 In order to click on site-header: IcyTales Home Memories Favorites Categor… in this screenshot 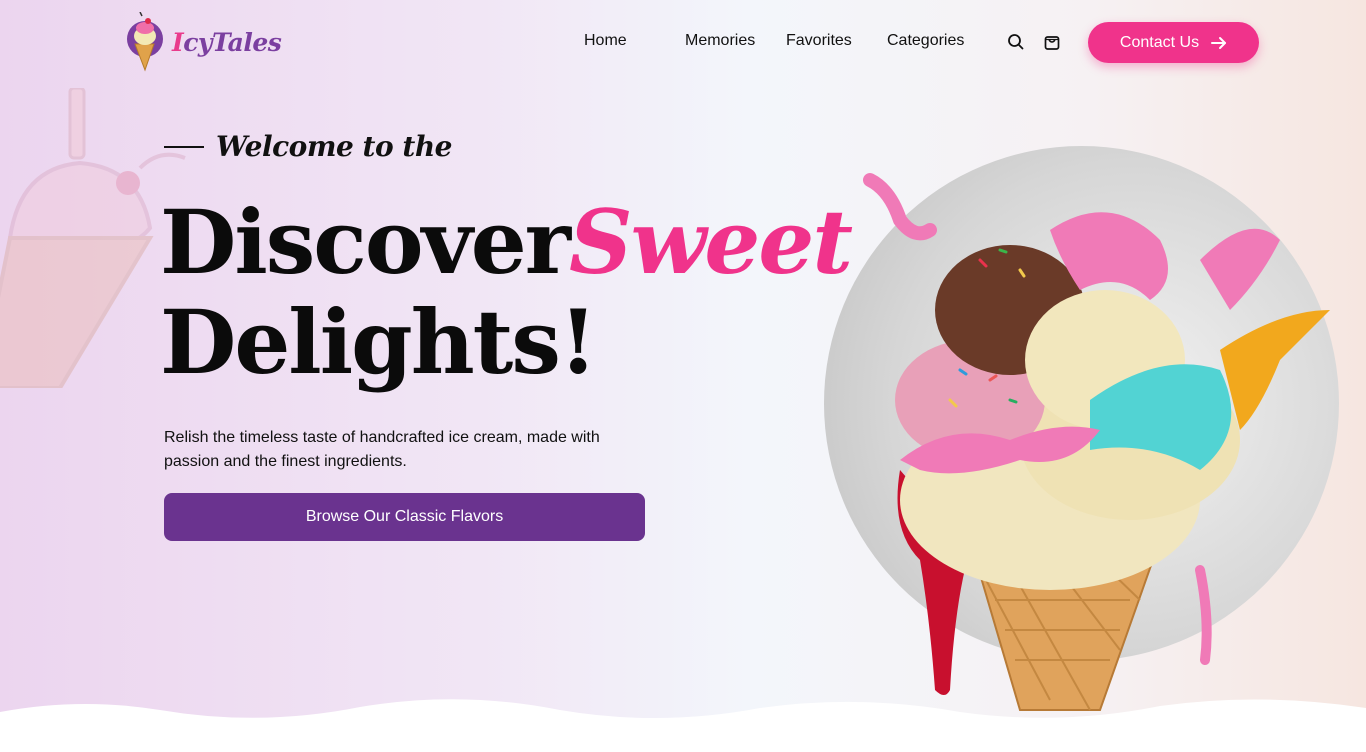, I will do `click(683, 43)`.